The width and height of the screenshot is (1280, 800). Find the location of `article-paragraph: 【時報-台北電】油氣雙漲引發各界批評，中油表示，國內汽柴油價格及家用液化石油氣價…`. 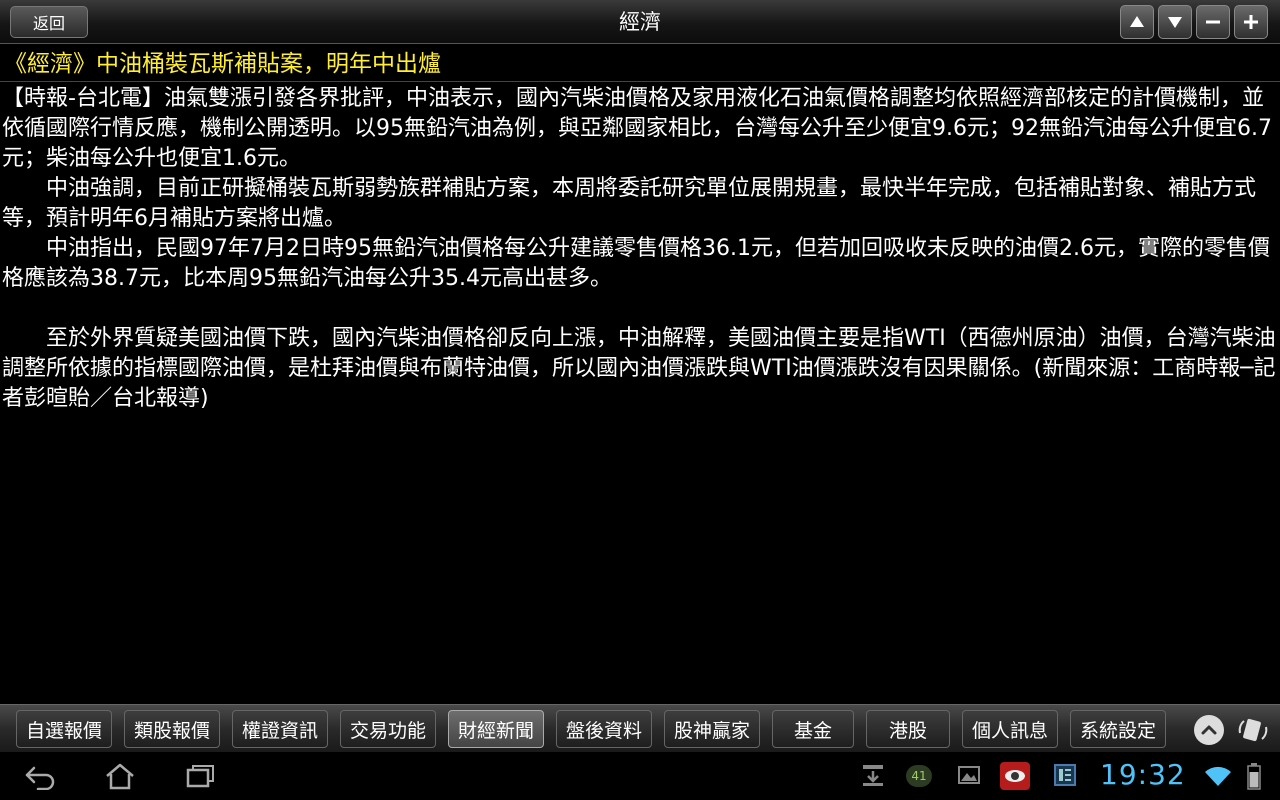

article-paragraph: 【時報-台北電】油氣雙漲引發各界批評，中油表示，國內汽柴油價格及家用液化石油氣價… is located at coordinates (637, 128).